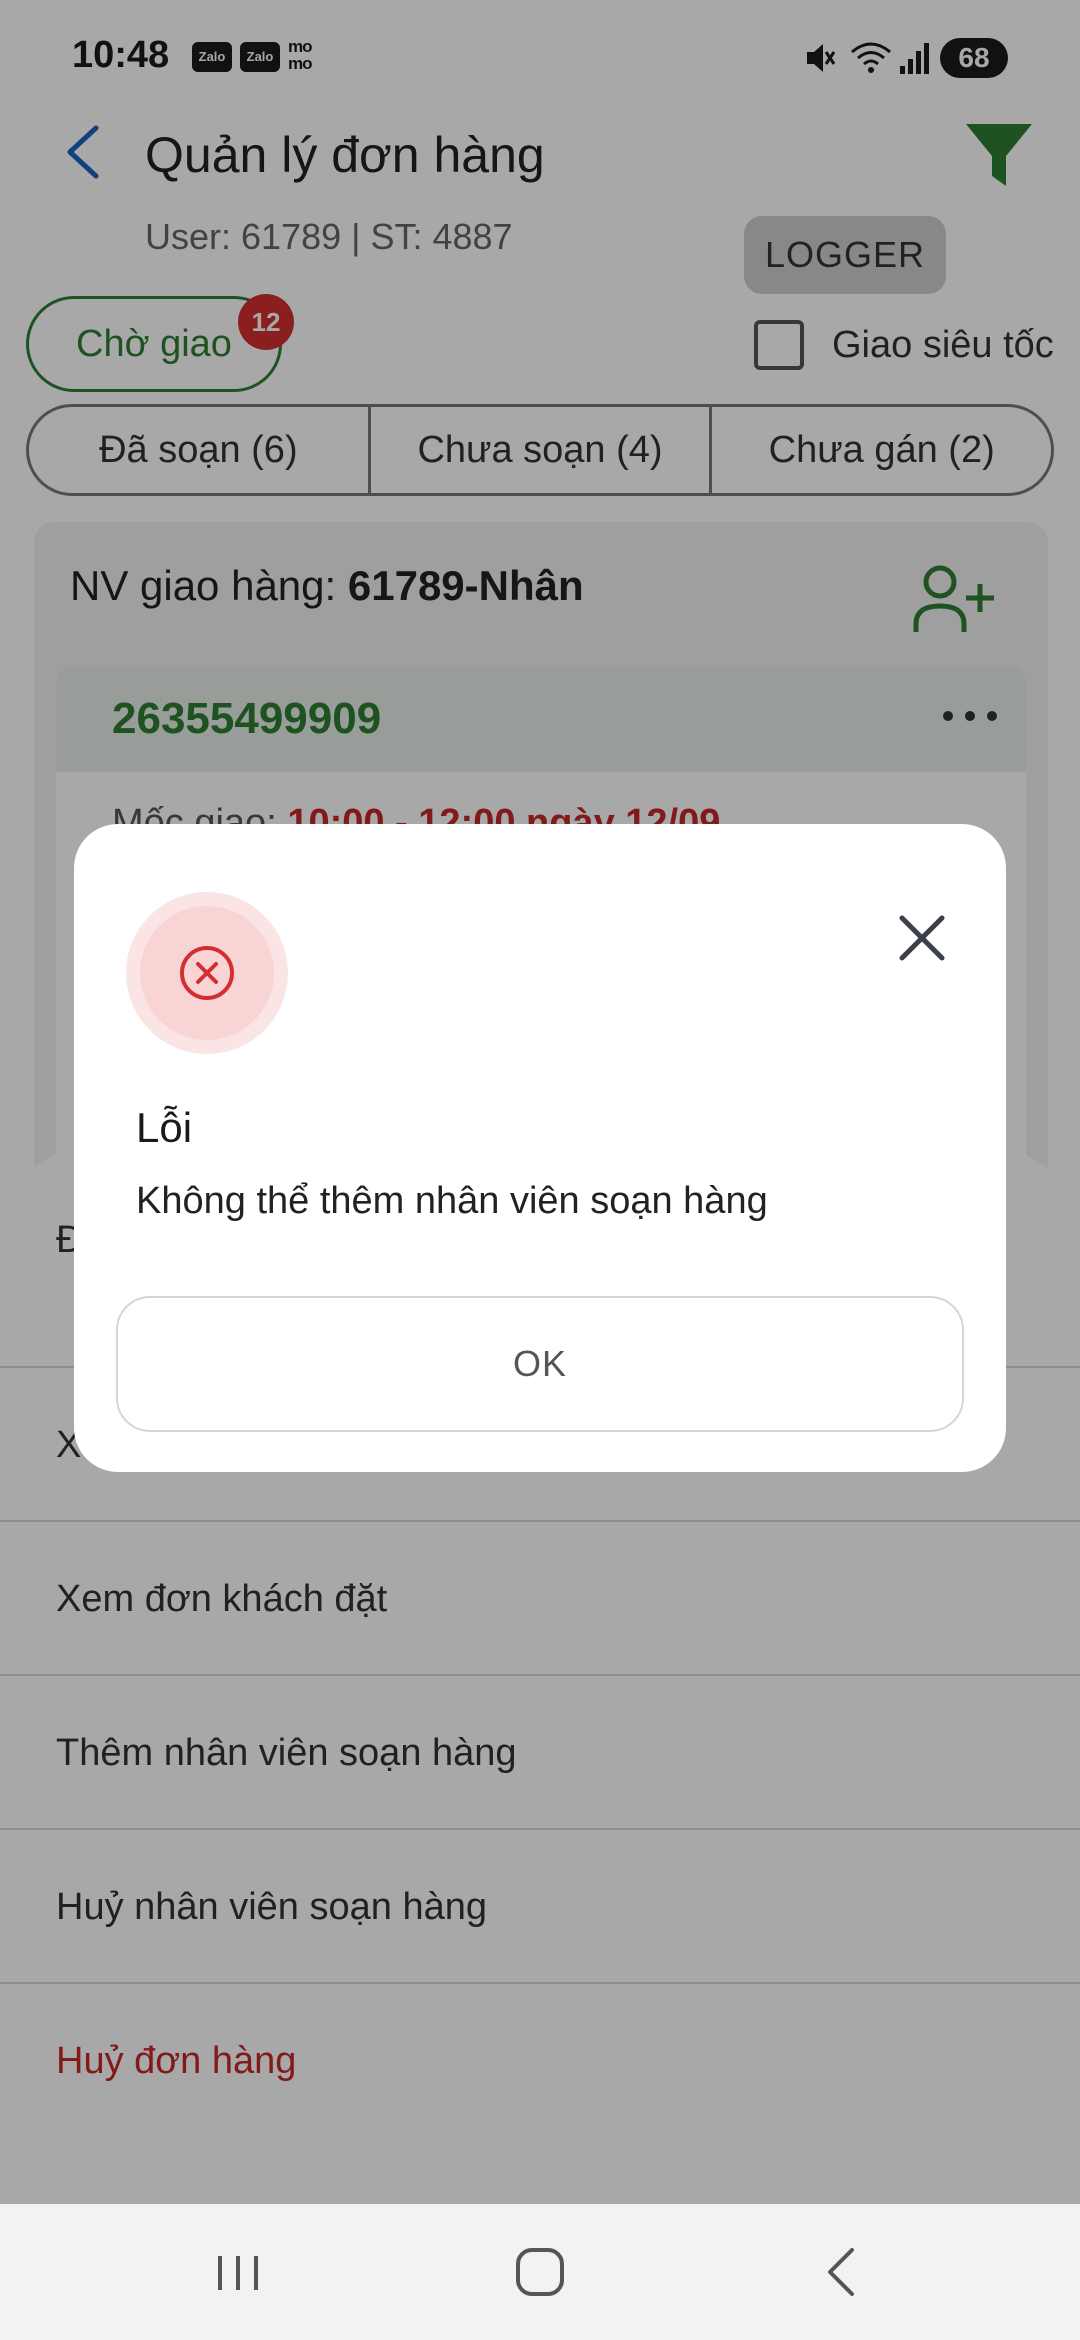 This screenshot has width=1080, height=2340. I want to click on system-nav-bar, so click(540, 2272).